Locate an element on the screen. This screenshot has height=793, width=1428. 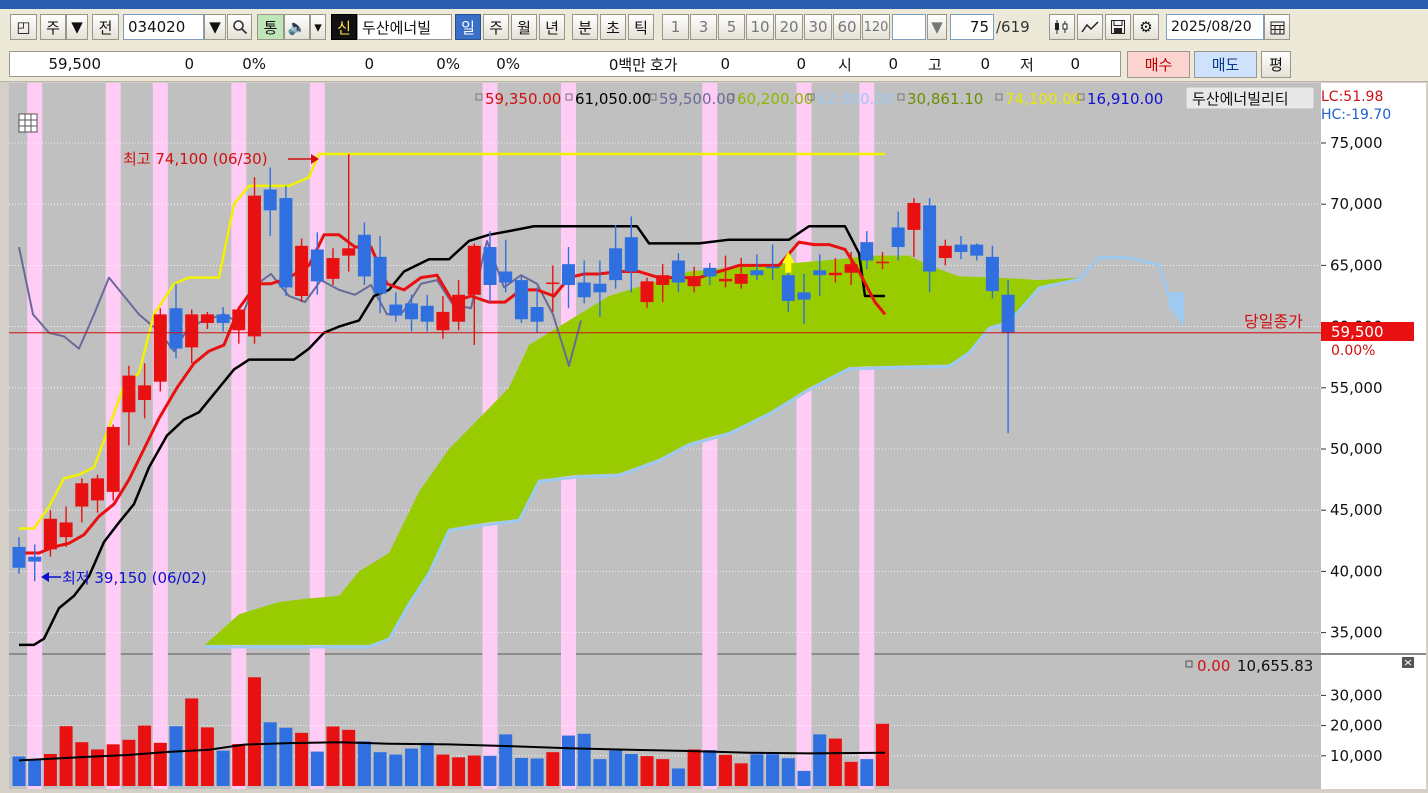
window-icon: ◰ is located at coordinates (23, 27).